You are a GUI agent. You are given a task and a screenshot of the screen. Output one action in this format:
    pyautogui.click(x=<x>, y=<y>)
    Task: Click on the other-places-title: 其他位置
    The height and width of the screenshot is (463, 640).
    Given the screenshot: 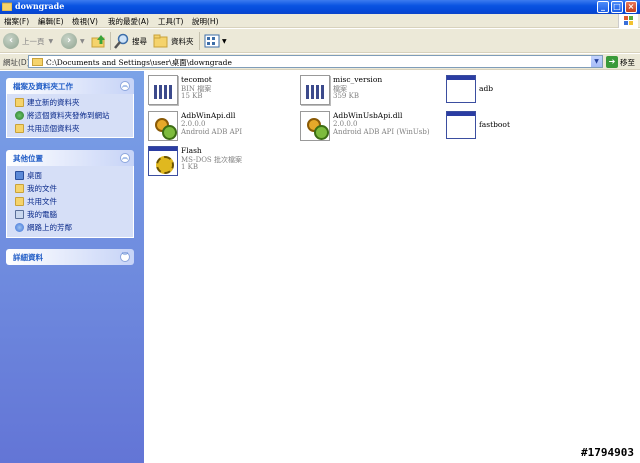 What is the action you would take?
    pyautogui.click(x=28, y=158)
    